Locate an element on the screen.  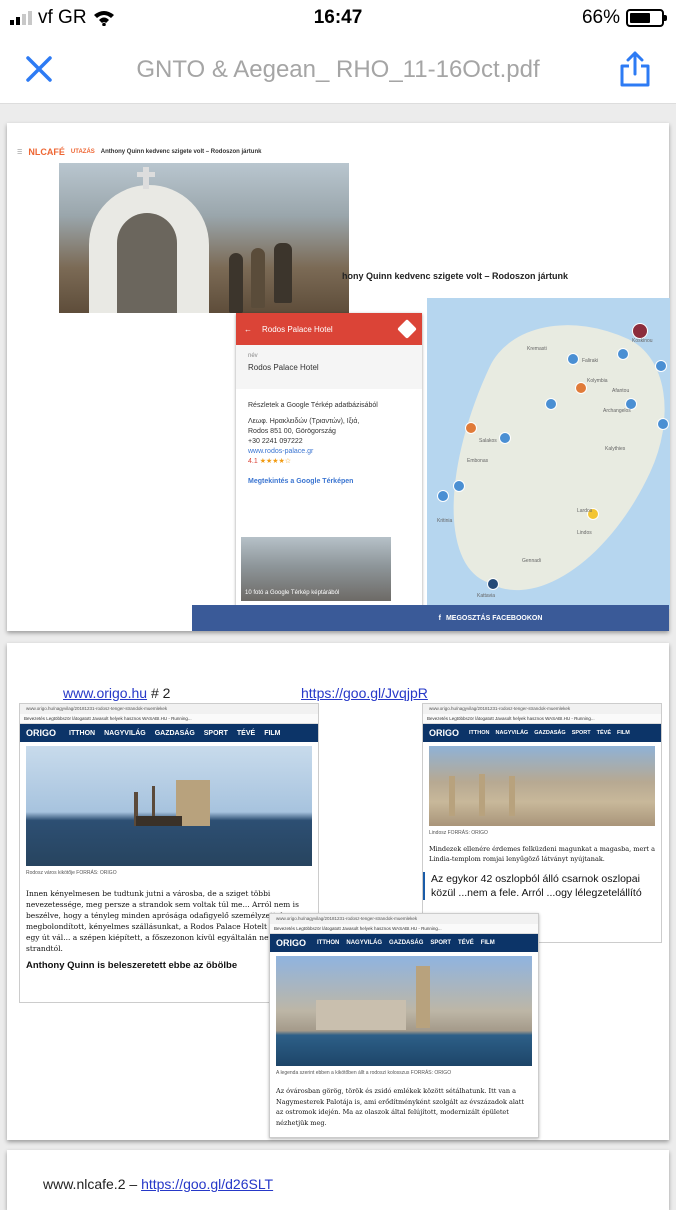
battery-icon is located at coordinates (646, 18).